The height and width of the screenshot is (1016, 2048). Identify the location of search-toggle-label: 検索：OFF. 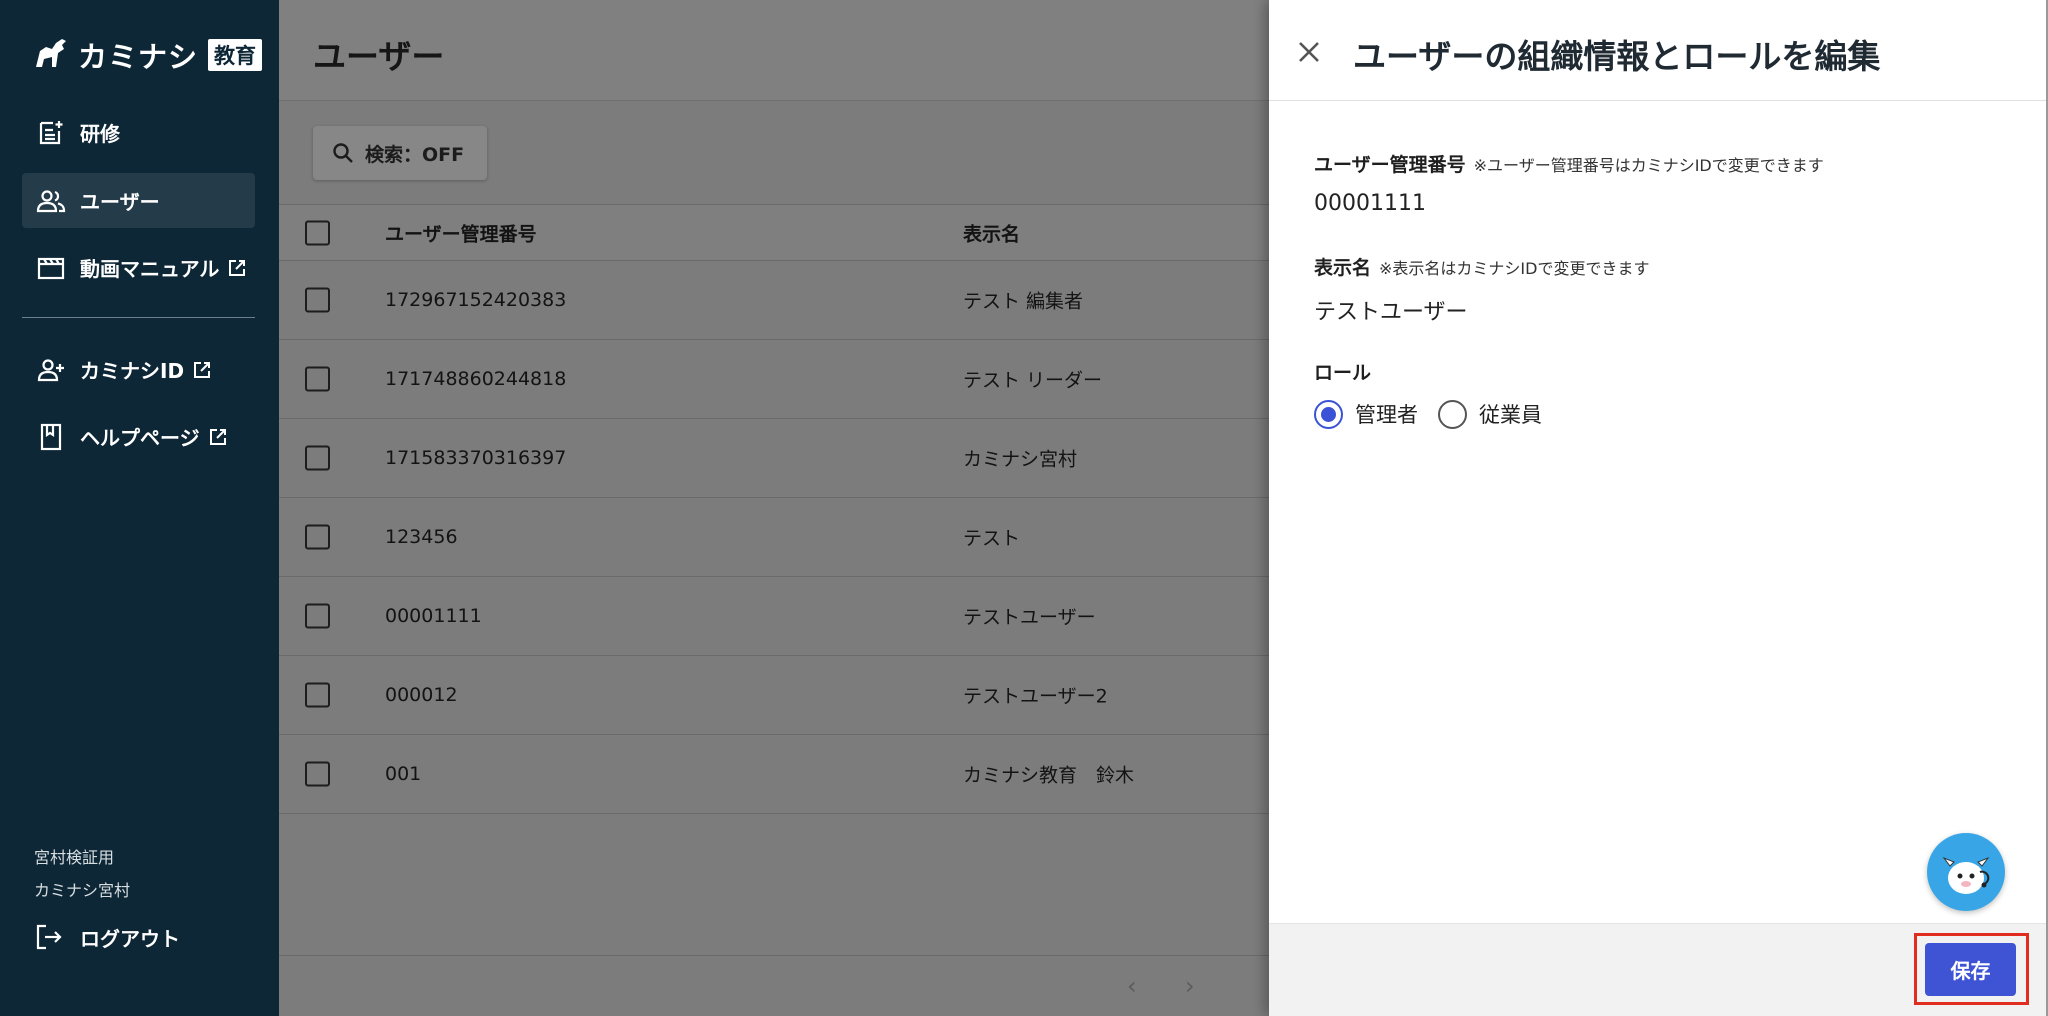
(415, 154).